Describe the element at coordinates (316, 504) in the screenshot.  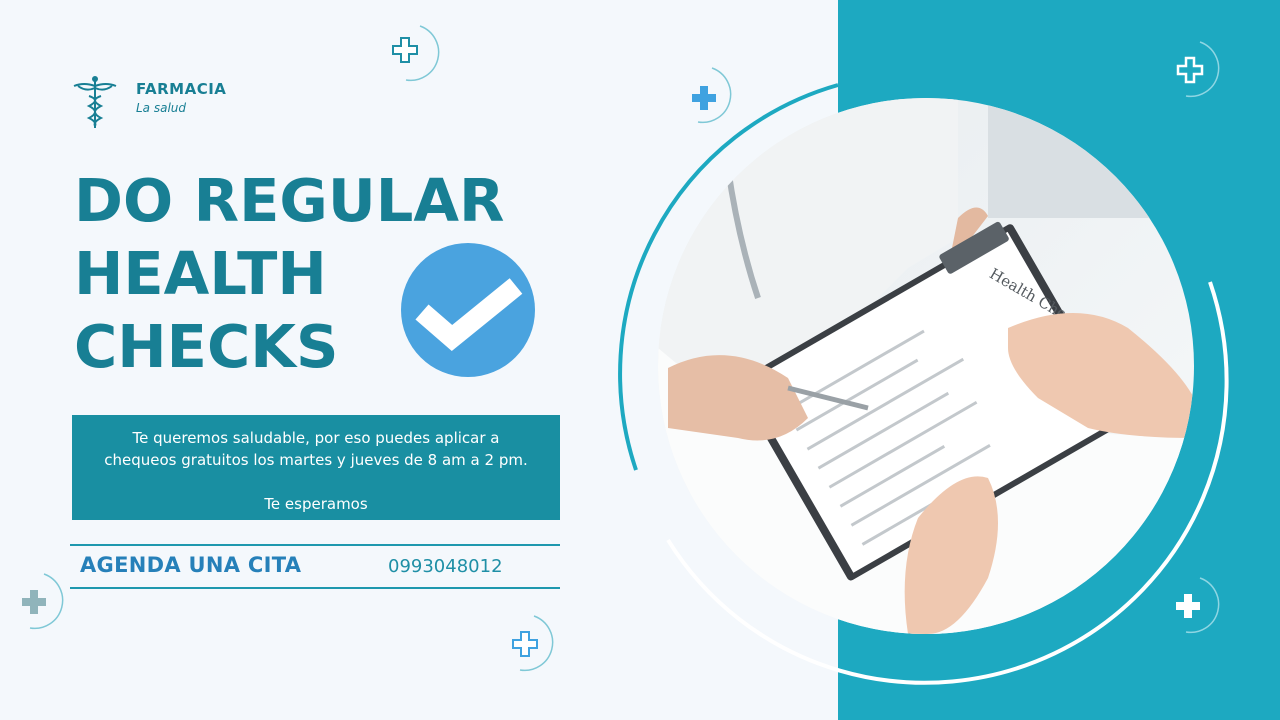
I see `info-closing: Te esperamos` at that location.